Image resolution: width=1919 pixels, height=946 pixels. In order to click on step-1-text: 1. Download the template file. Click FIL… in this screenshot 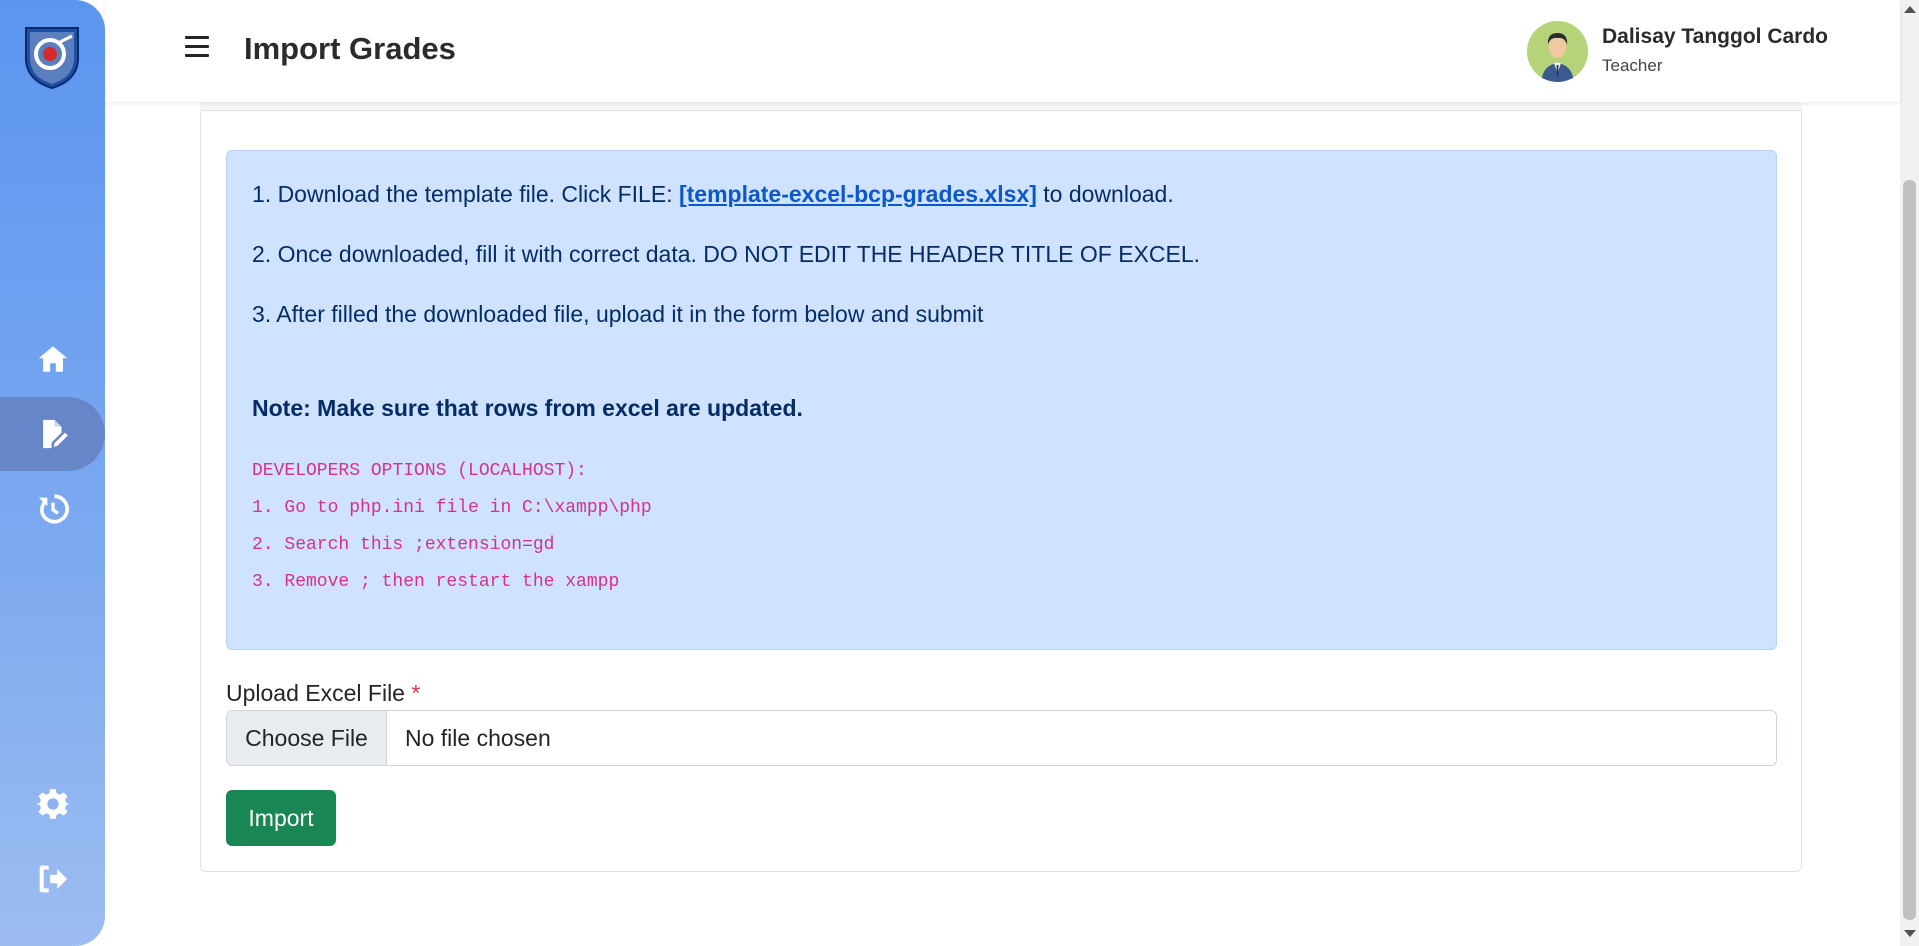, I will do `click(465, 194)`.